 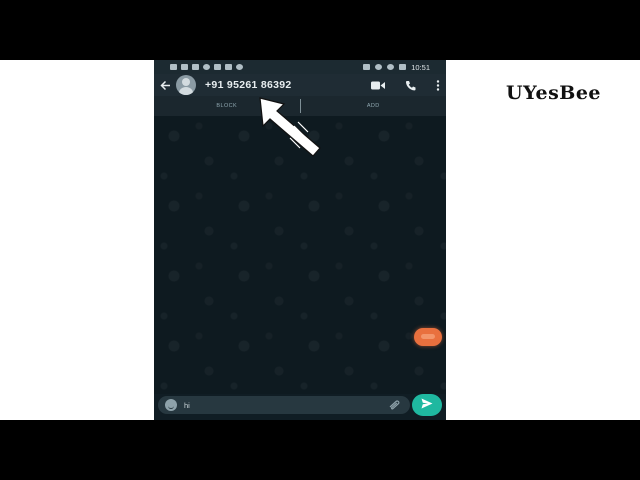 What do you see at coordinates (300, 85) in the screenshot?
I see `chat-app-bar: +91 95261 86392` at bounding box center [300, 85].